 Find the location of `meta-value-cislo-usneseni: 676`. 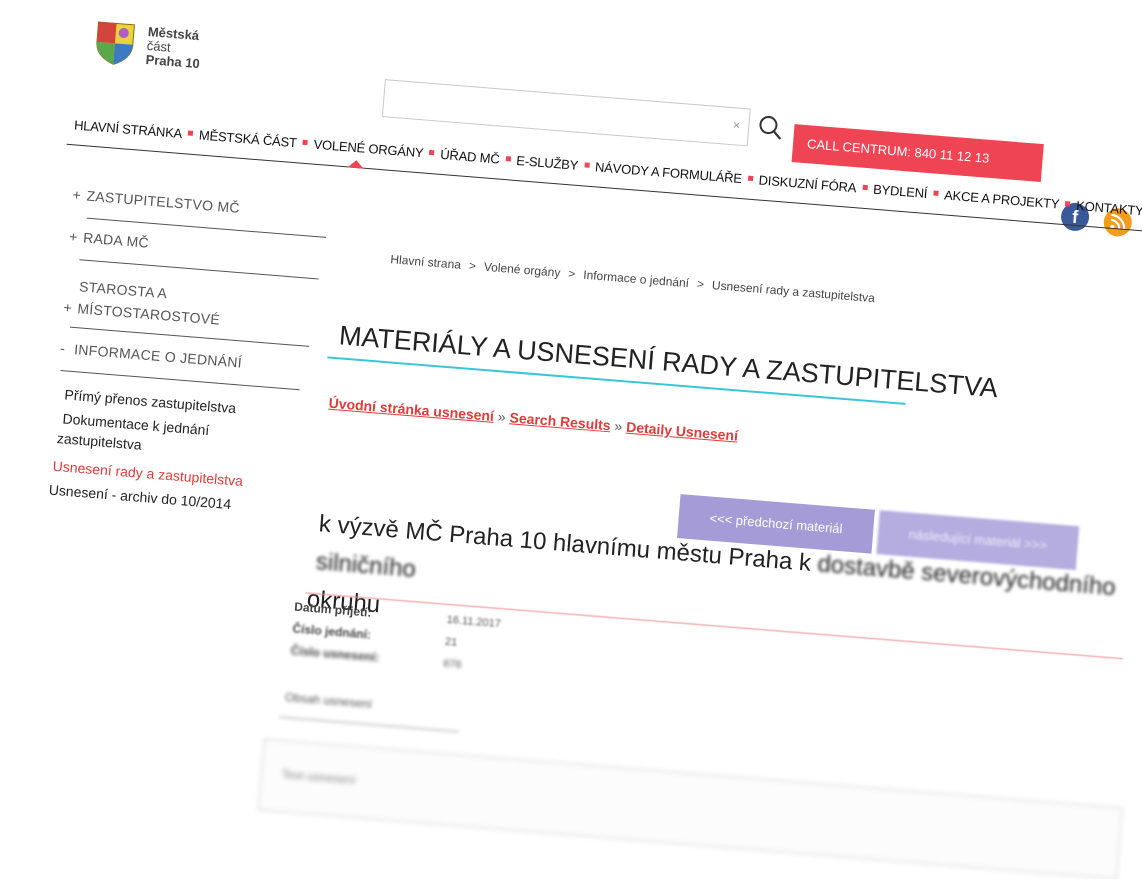

meta-value-cislo-usneseni: 676 is located at coordinates (452, 664).